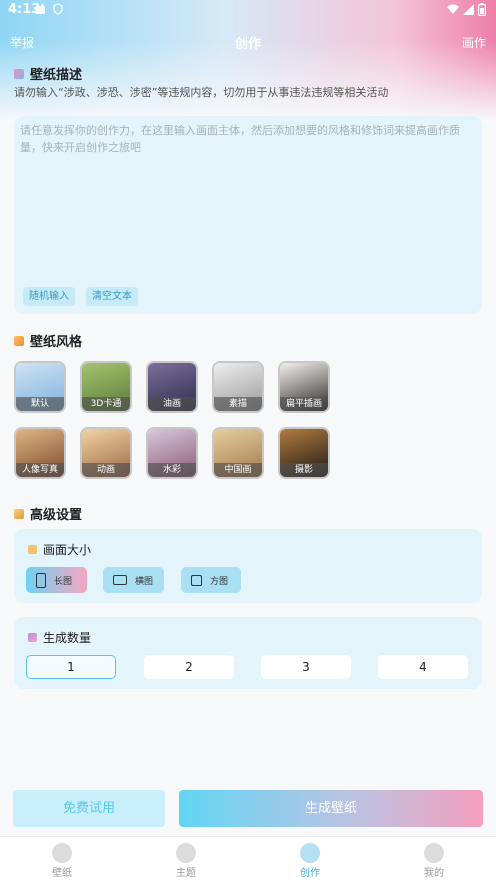 The height and width of the screenshot is (882, 496). Describe the element at coordinates (67, 638) in the screenshot. I see `generate-count-title-text: 生成数量` at that location.